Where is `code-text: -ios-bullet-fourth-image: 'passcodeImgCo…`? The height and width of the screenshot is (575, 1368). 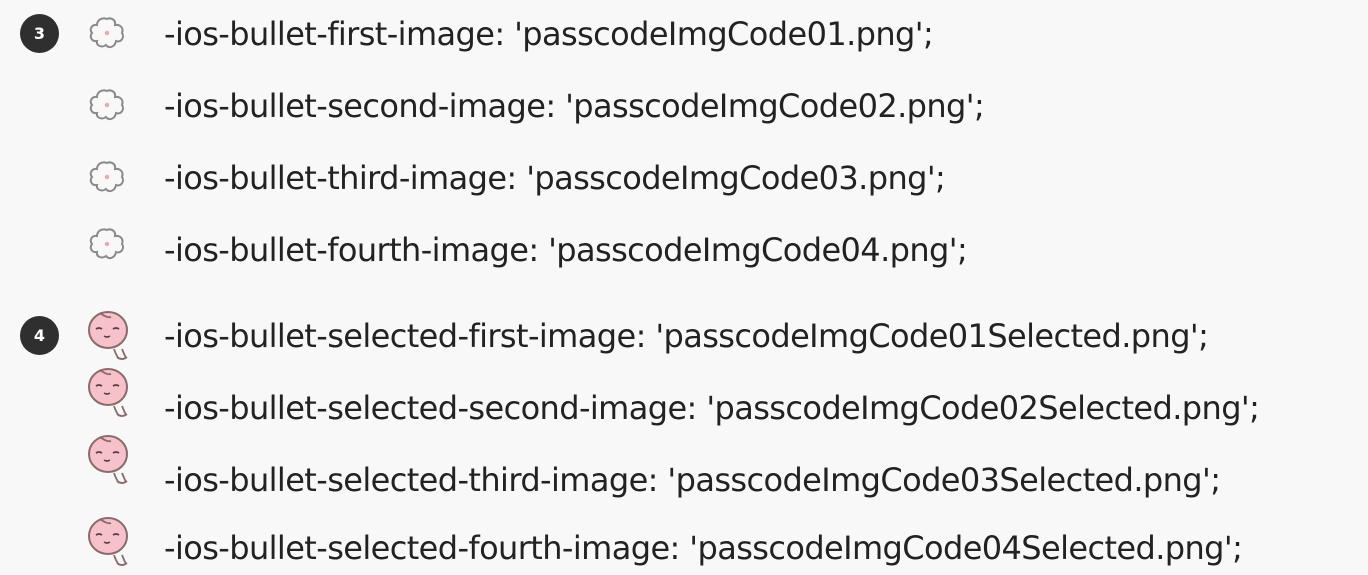
code-text: -ios-bullet-fourth-image: 'passcodeImgCo… is located at coordinates (566, 250).